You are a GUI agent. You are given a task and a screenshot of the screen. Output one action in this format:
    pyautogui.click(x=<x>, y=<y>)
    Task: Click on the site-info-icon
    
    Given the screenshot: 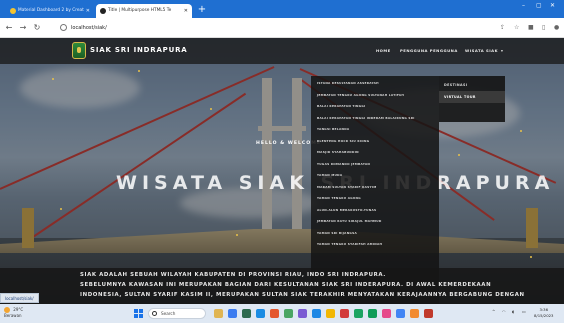 What is the action you would take?
    pyautogui.click(x=63, y=27)
    